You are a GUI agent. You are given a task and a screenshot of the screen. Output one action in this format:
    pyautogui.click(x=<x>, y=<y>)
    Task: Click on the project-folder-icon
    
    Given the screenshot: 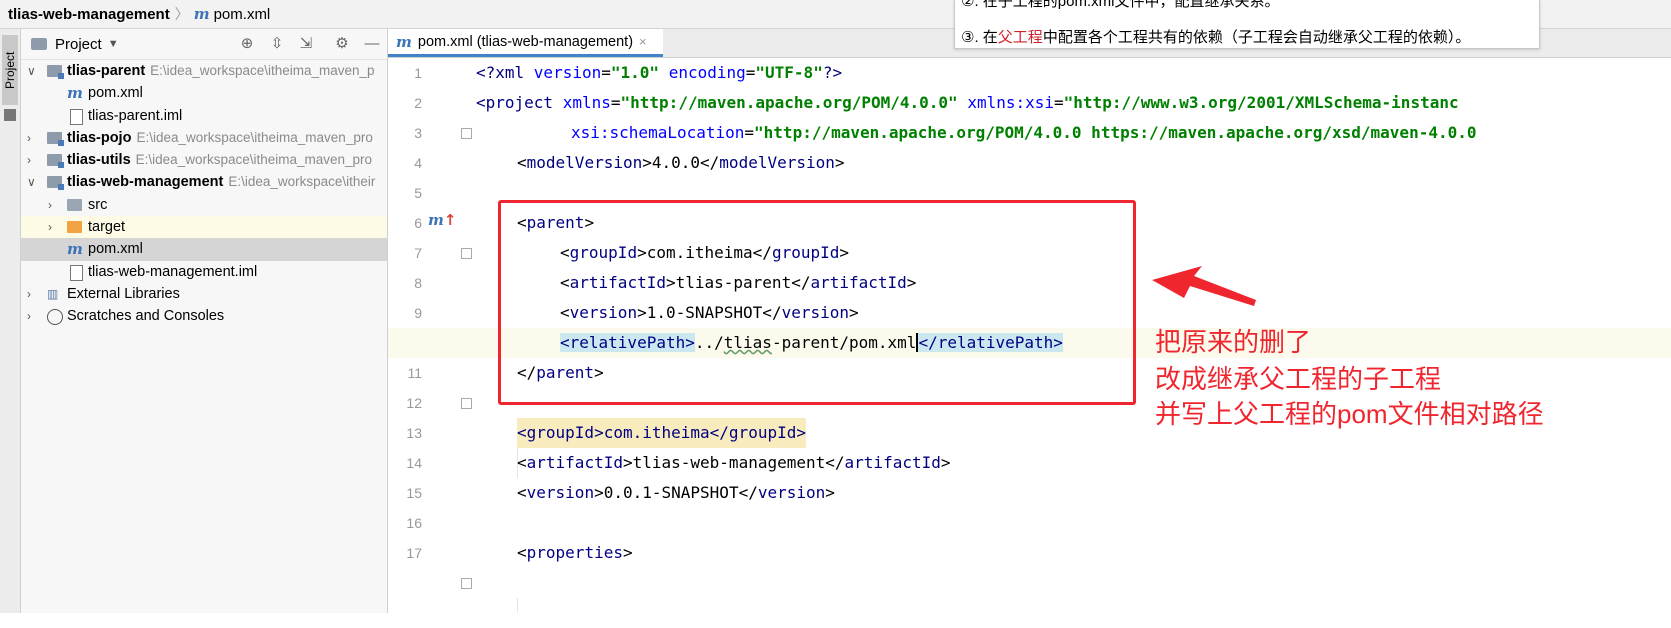 What is the action you would take?
    pyautogui.click(x=39, y=44)
    